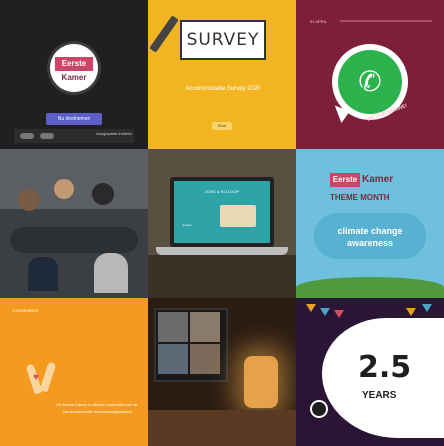 Image resolution: width=444 pixels, height=446 pixels. I want to click on heart-icon: ♥, so click(36, 377).